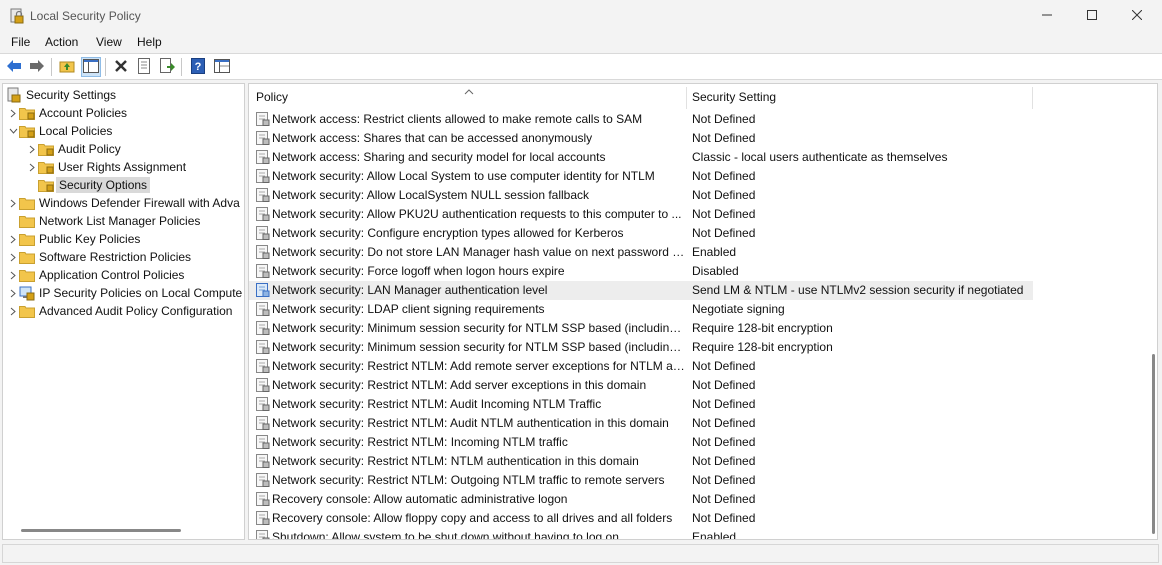 The height and width of the screenshot is (565, 1162). Describe the element at coordinates (73, 149) in the screenshot. I see `tree-item-audit-policy: Audit Policy` at that location.